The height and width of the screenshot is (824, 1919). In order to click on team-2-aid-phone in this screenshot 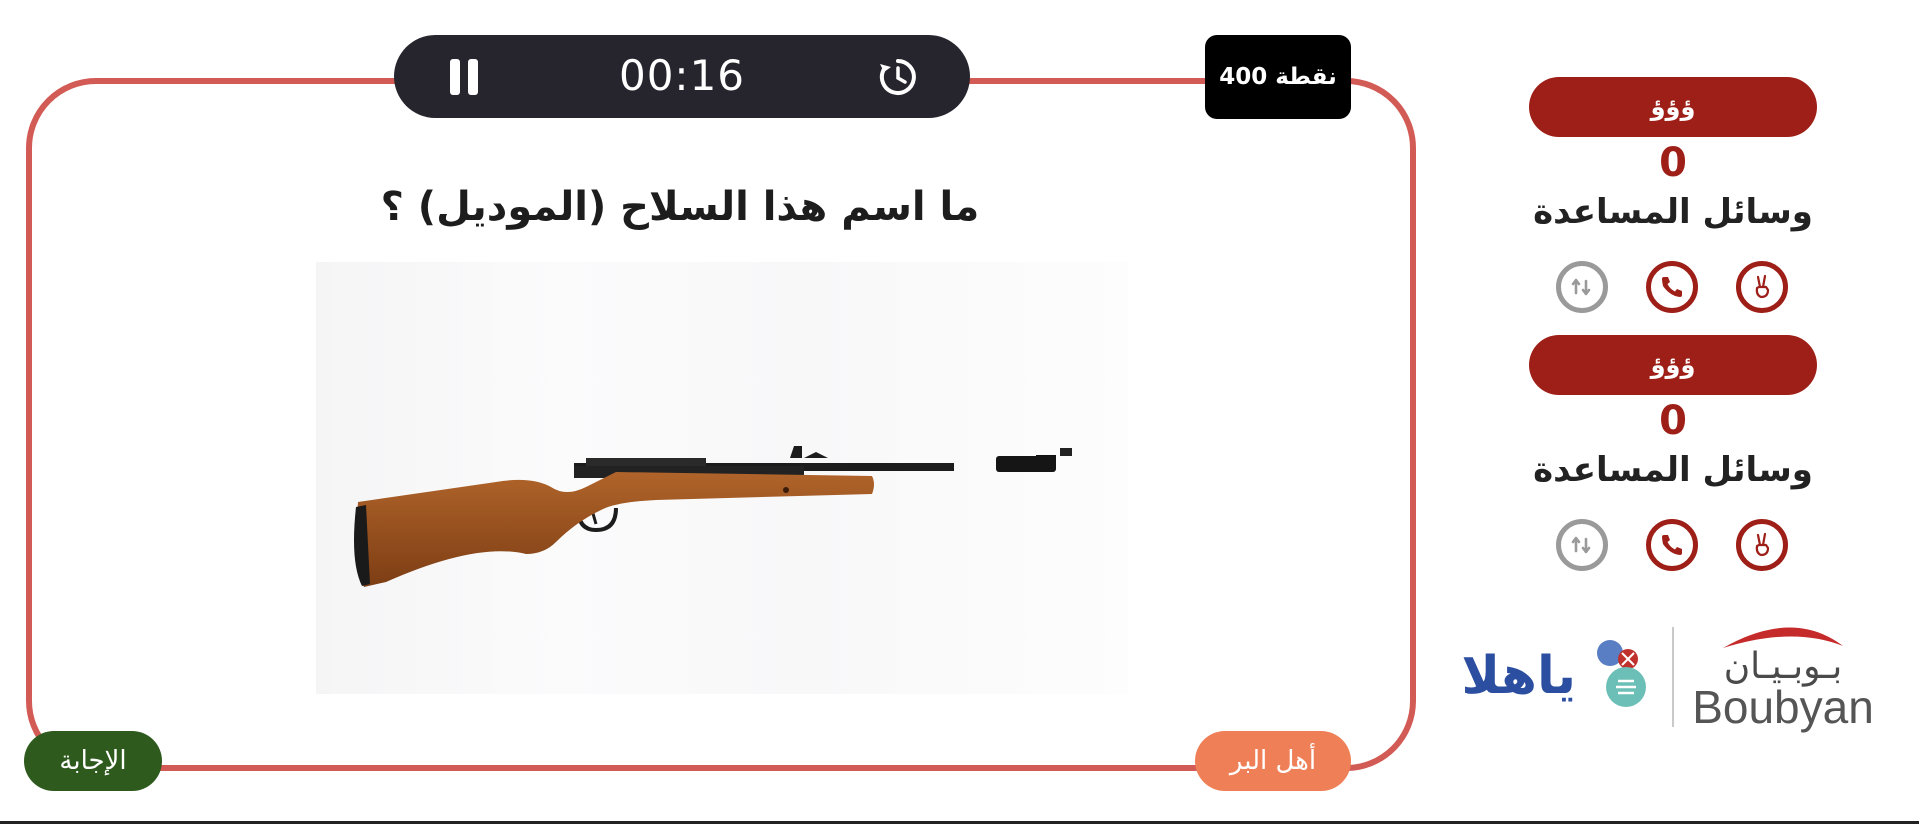, I will do `click(1672, 545)`.